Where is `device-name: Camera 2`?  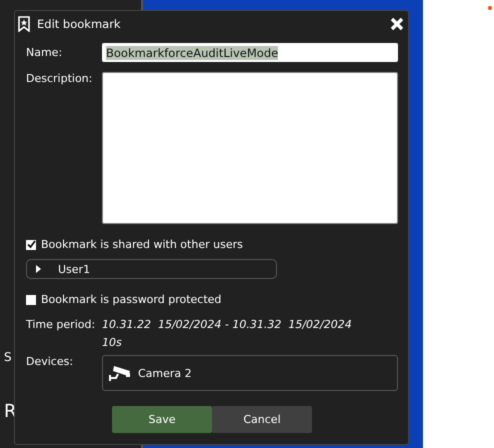 device-name: Camera 2 is located at coordinates (165, 373).